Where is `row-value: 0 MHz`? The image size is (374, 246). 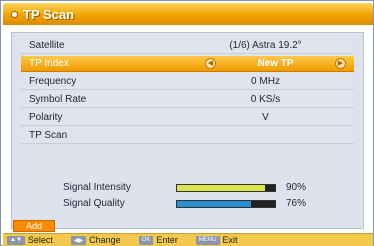
row-value: 0 MHz is located at coordinates (265, 81).